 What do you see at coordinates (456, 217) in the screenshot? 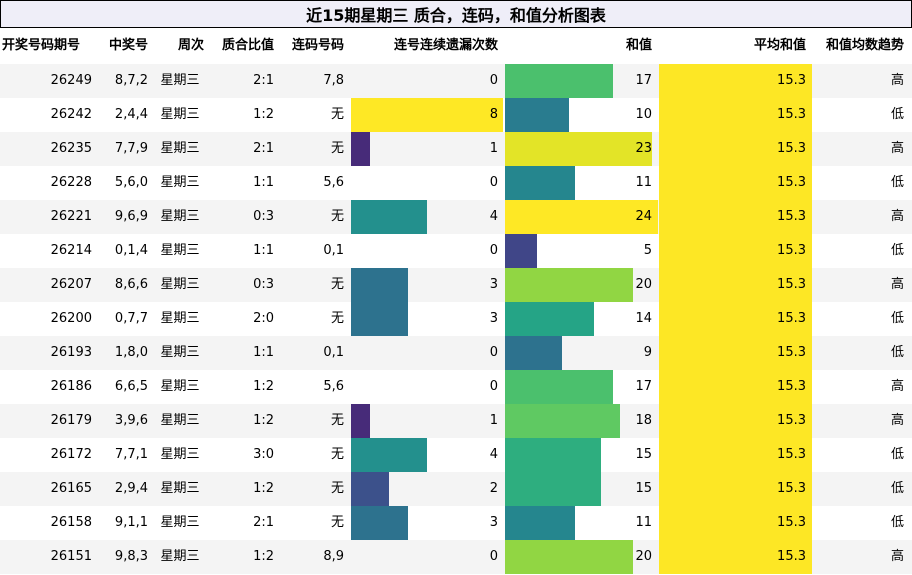
I see `table-row: 26221 9,6,9 星期三 0:3 无 4 24 15.3 高` at bounding box center [456, 217].